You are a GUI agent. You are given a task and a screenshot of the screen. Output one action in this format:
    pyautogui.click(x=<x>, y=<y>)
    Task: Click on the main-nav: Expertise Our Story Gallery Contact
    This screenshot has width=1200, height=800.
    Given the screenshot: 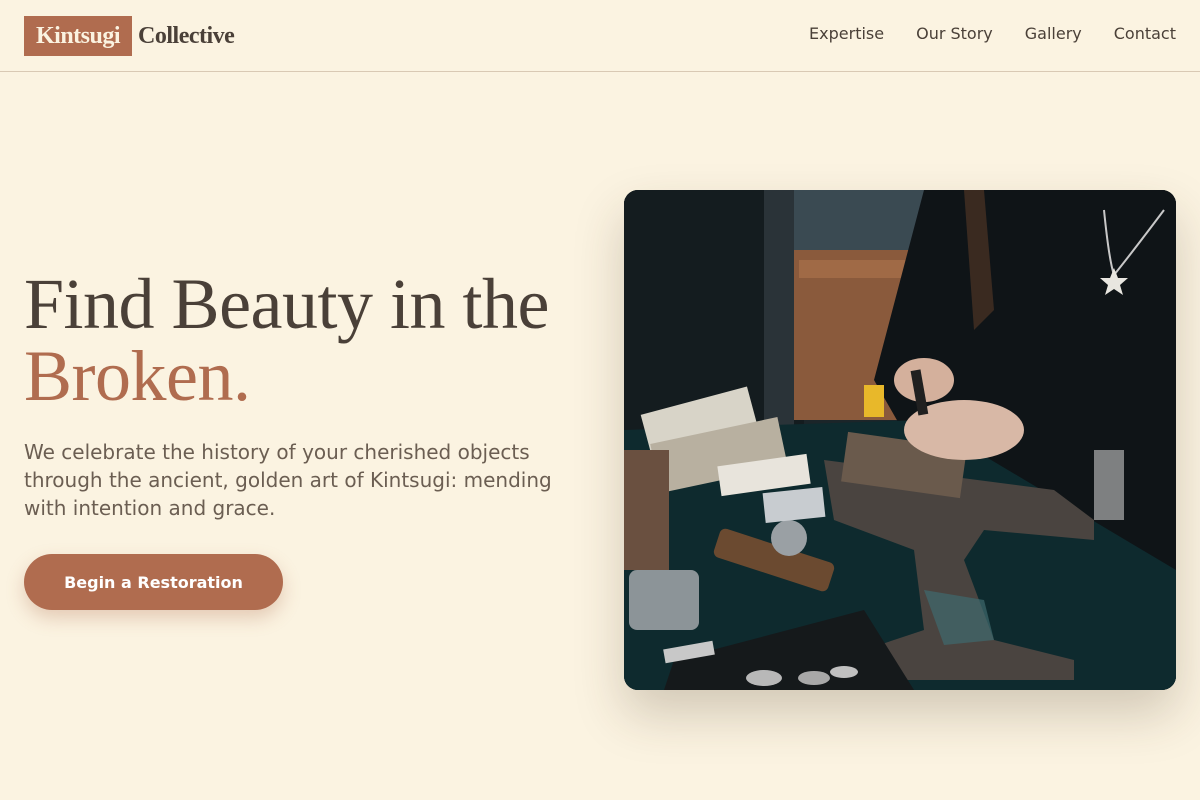 What is the action you would take?
    pyautogui.click(x=992, y=34)
    